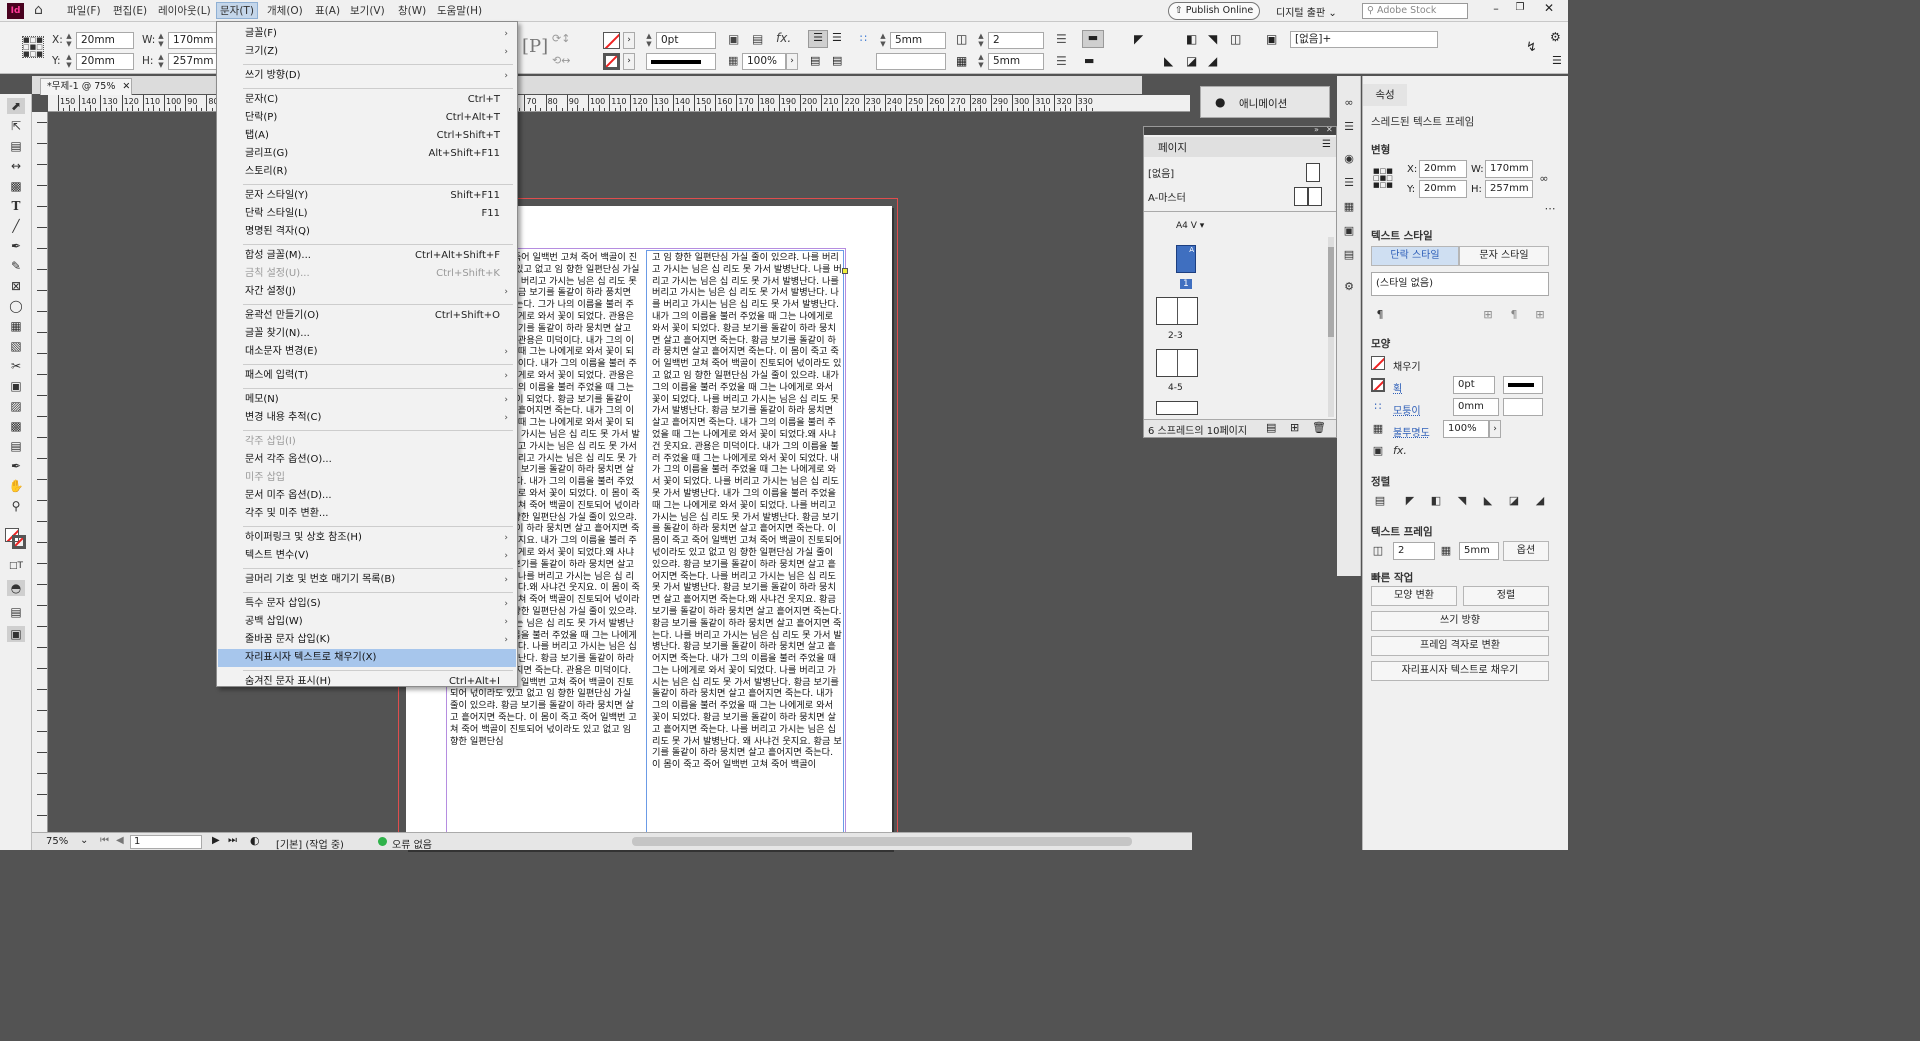 The image size is (1920, 1041). What do you see at coordinates (1520, 10) in the screenshot?
I see `restore-button: ❐` at bounding box center [1520, 10].